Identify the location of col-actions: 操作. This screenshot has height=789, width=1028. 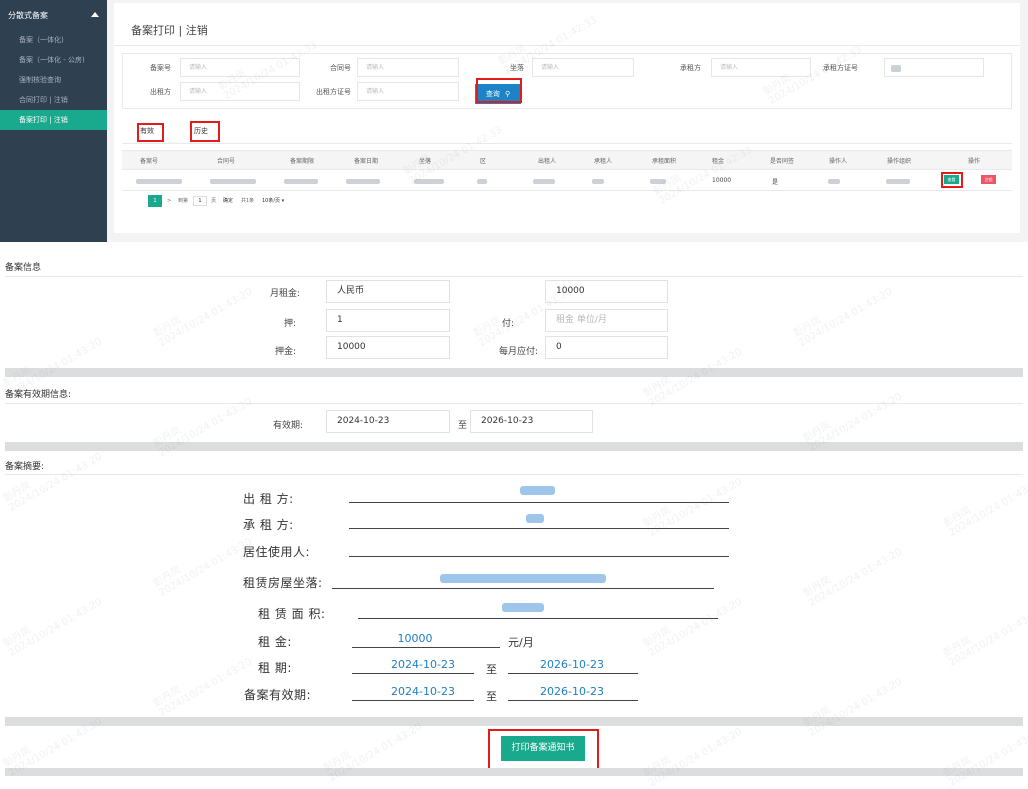
(974, 161).